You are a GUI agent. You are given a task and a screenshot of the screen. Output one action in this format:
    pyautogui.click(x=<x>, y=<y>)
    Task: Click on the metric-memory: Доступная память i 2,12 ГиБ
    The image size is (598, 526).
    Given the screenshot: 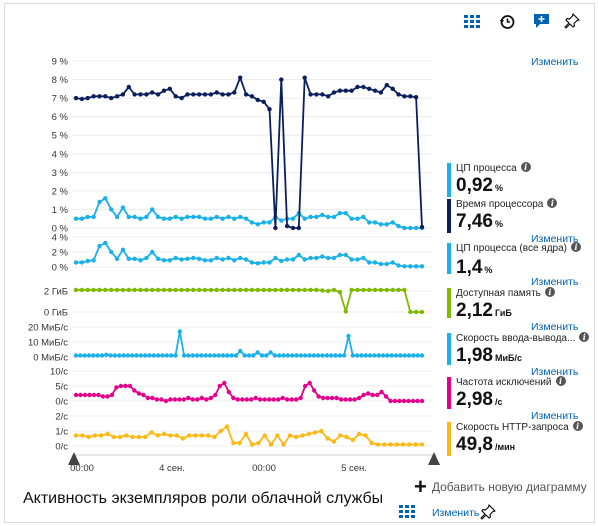 What is the action you would take?
    pyautogui.click(x=517, y=304)
    